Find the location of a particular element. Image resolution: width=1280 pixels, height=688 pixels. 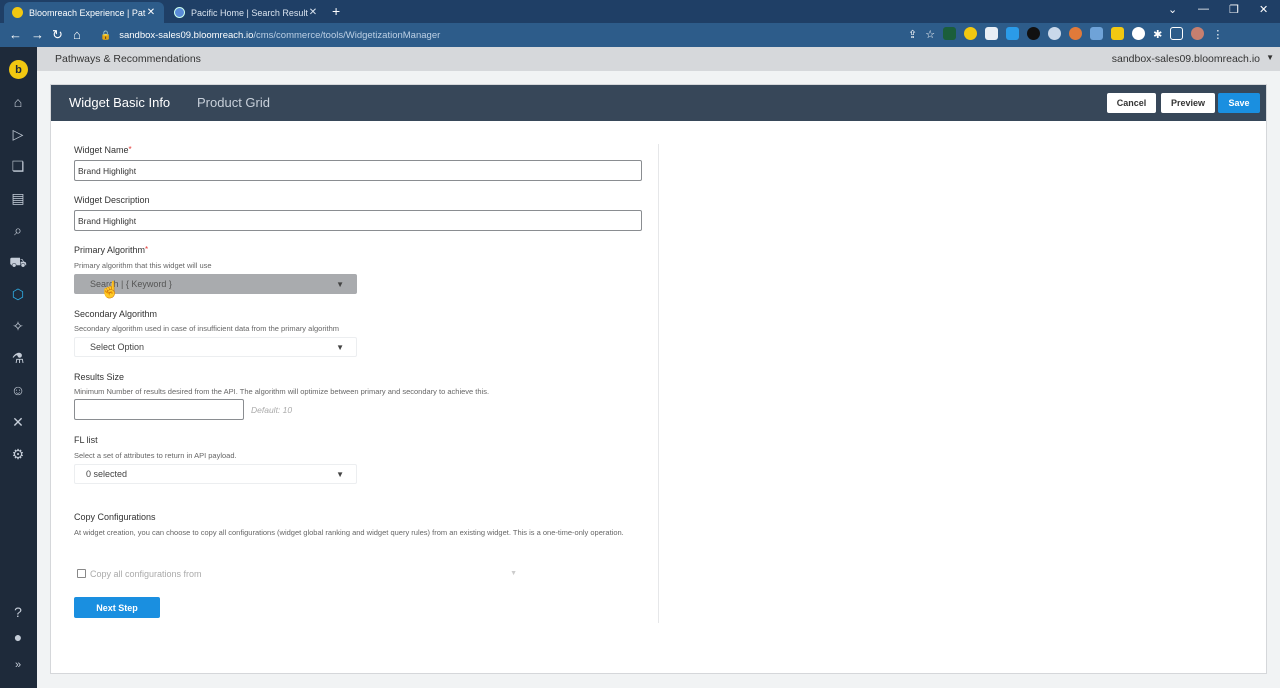

widget-name-label: Widget Name* is located at coordinates (103, 150).